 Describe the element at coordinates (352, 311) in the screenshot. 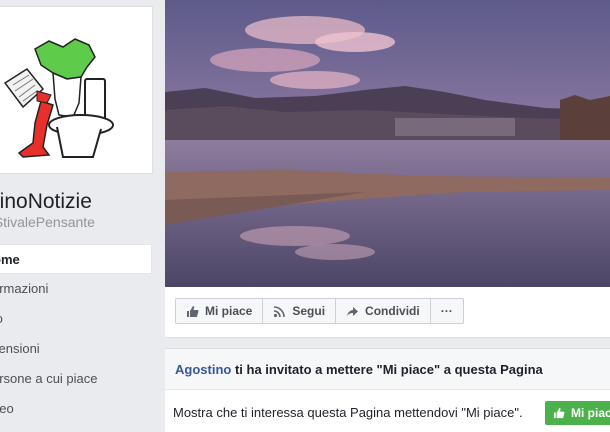

I see `share-arrow-icon` at that location.